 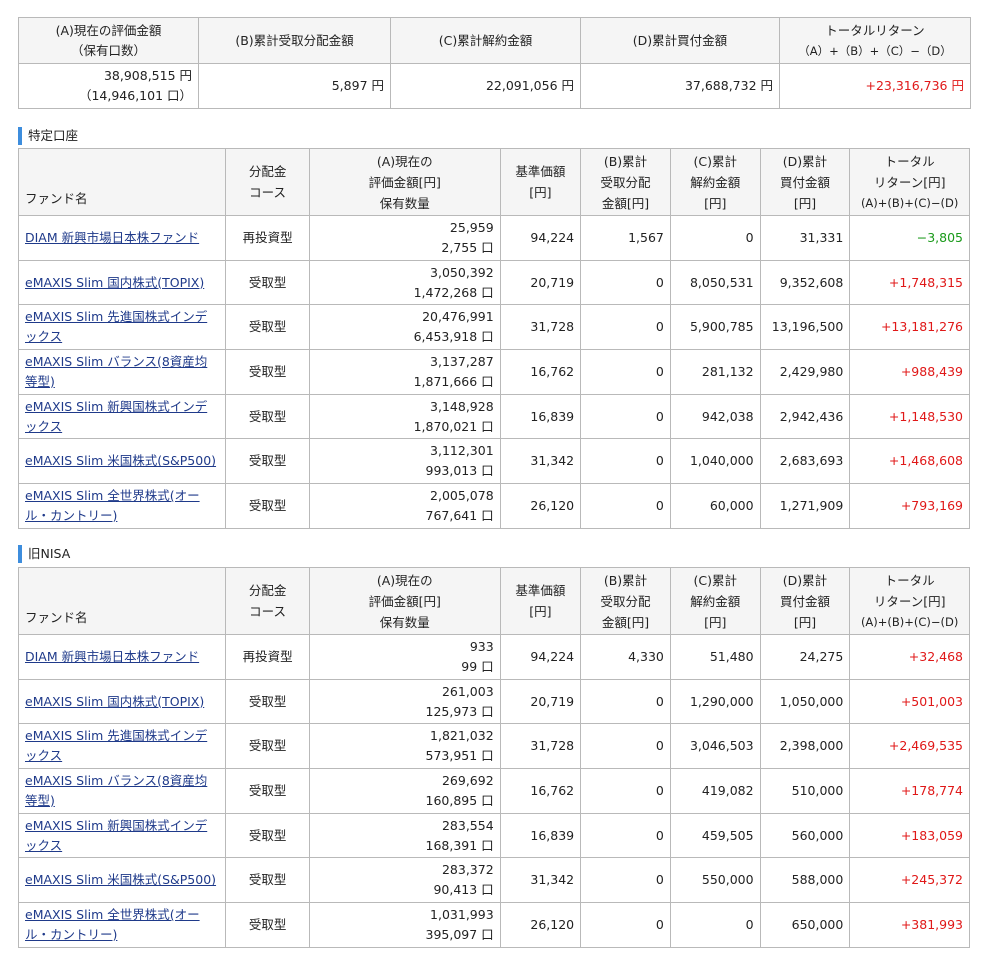 I want to click on valuation-cell: 2,005,078 767,641 口, so click(x=404, y=506).